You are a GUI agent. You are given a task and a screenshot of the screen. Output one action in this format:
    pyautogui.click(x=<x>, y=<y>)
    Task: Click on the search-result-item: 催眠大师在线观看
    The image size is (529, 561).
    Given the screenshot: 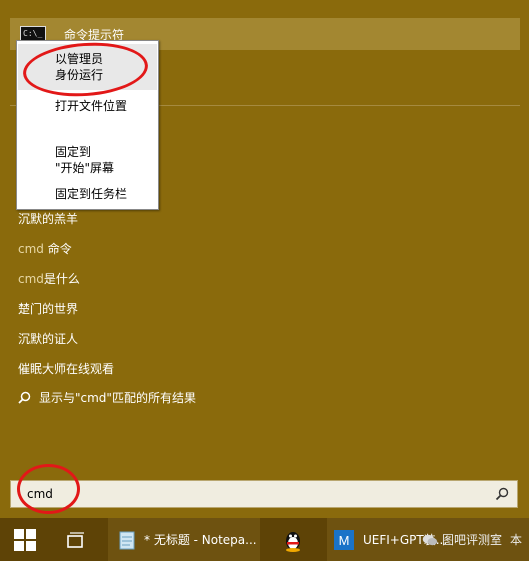 What is the action you would take?
    pyautogui.click(x=66, y=368)
    